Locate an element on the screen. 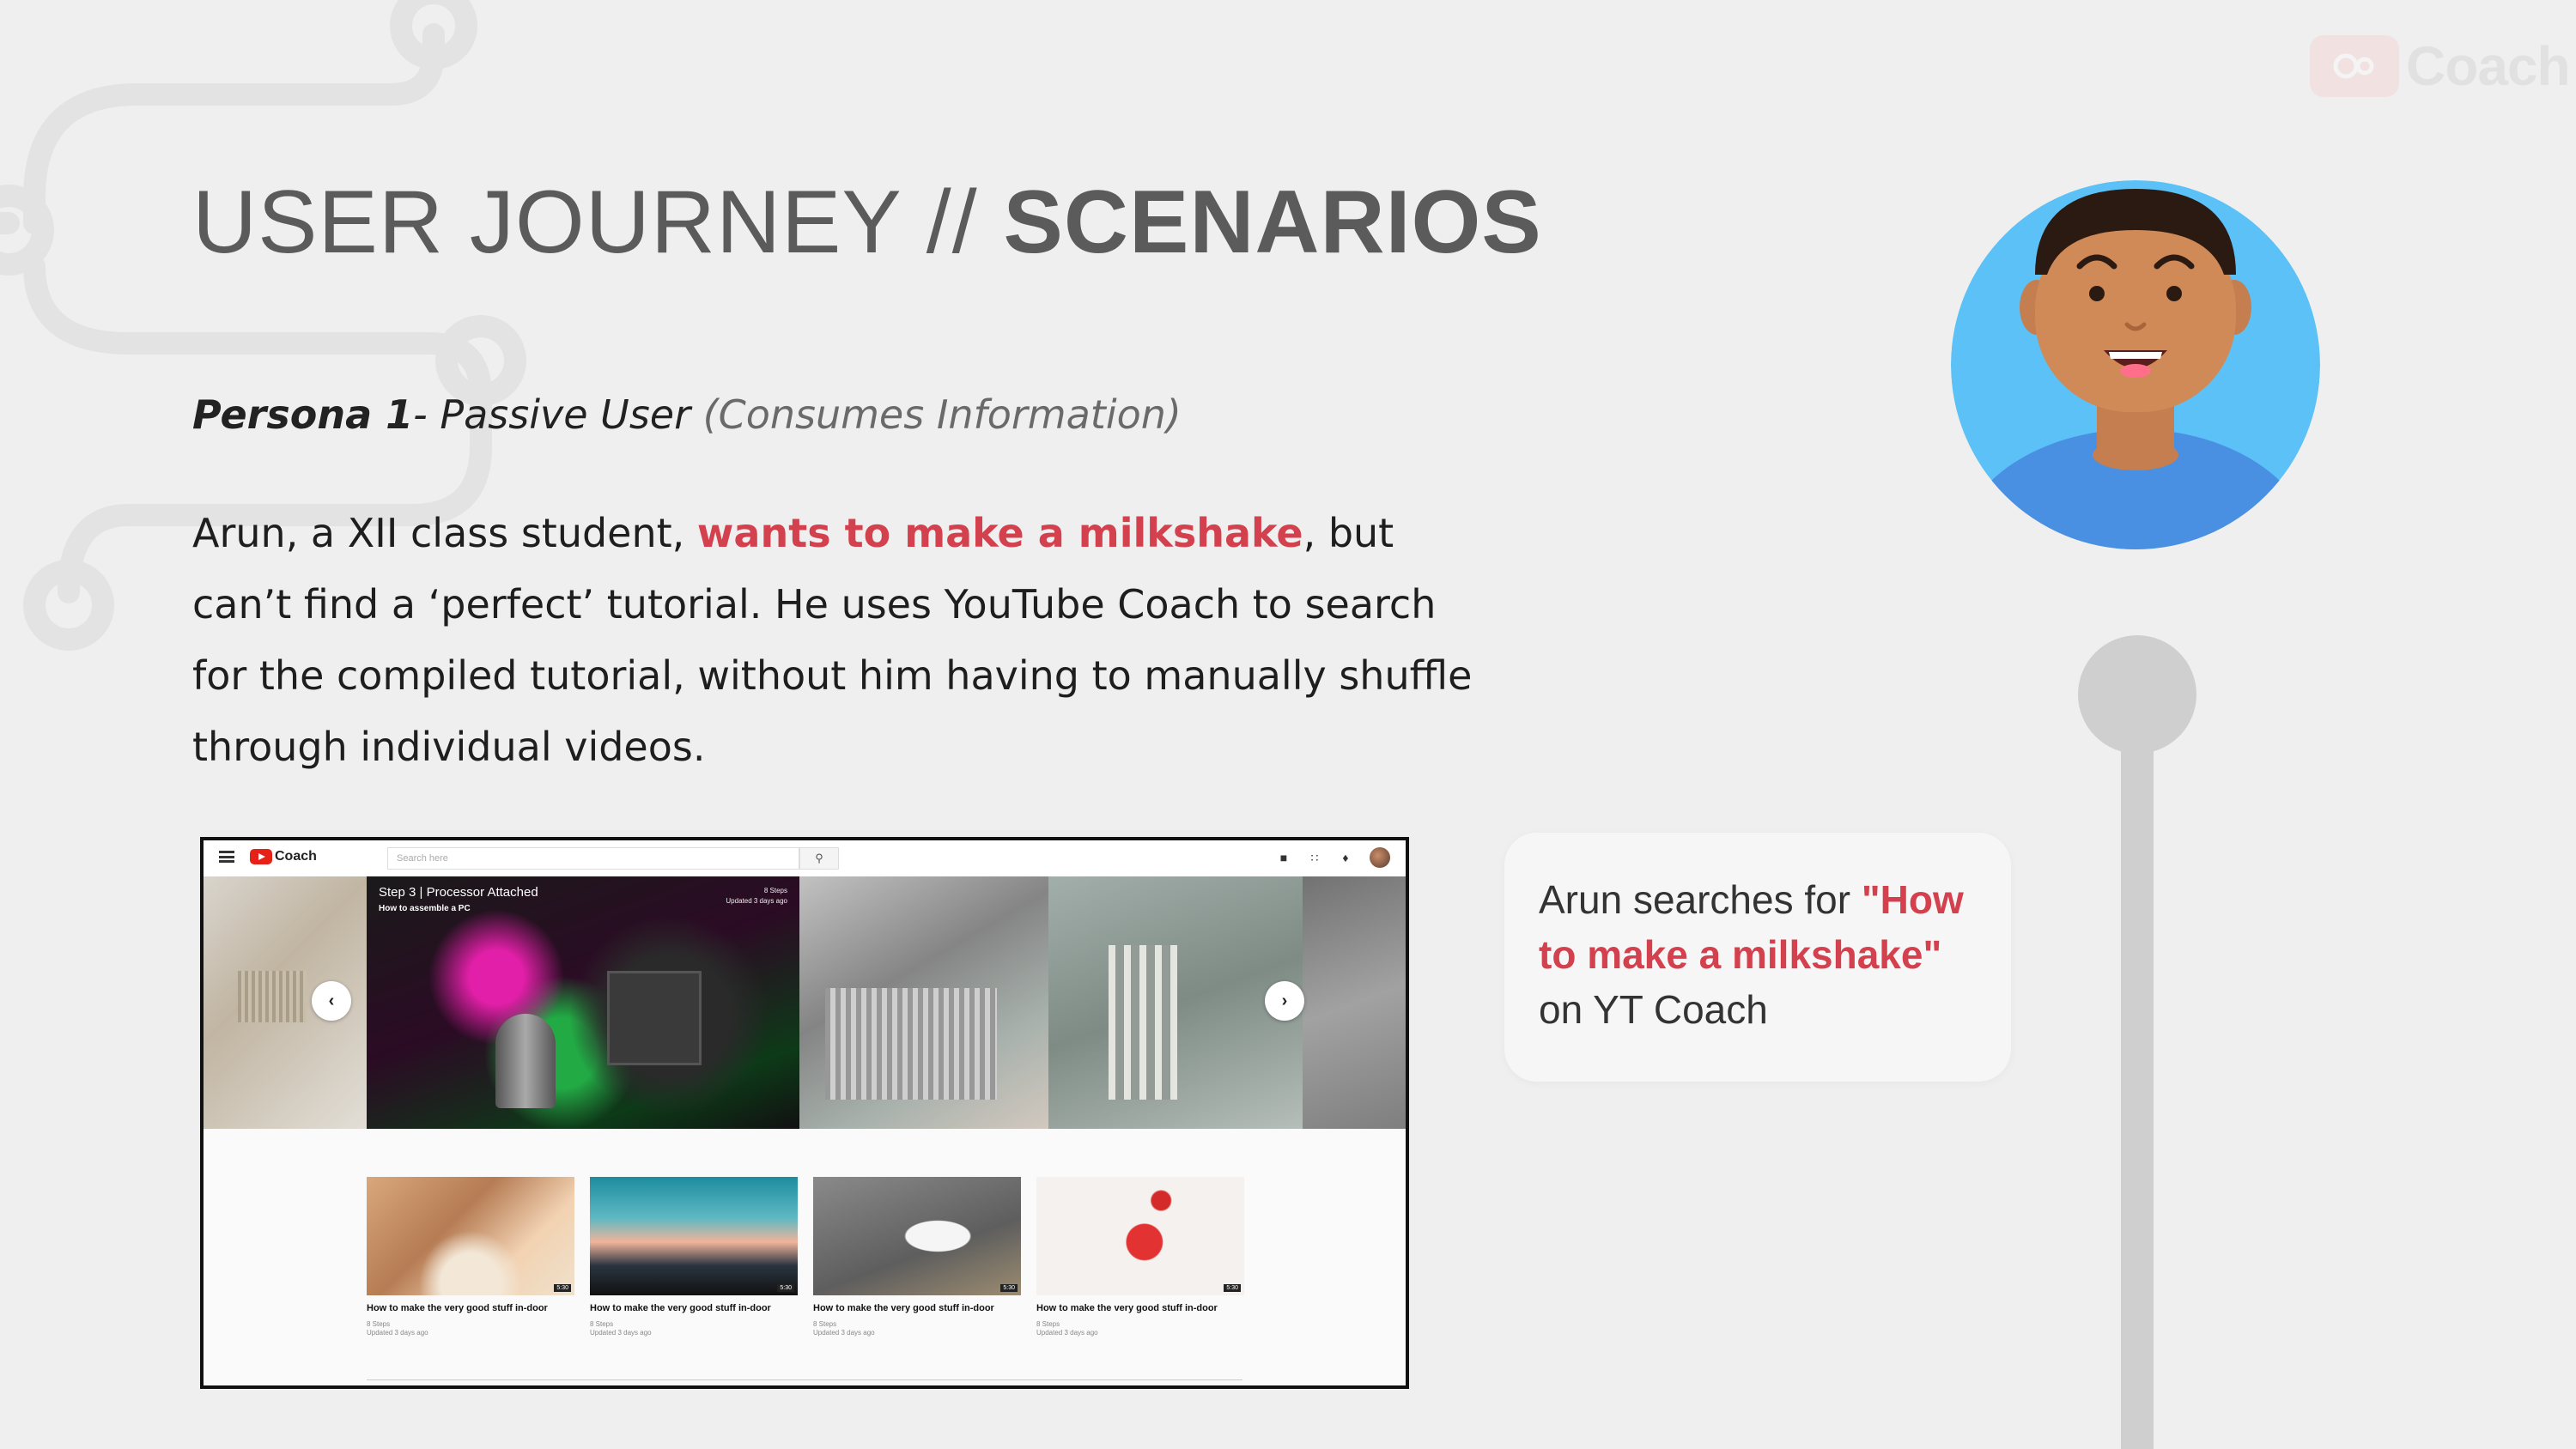 The width and height of the screenshot is (2576, 1449). persona-avatar is located at coordinates (2135, 364).